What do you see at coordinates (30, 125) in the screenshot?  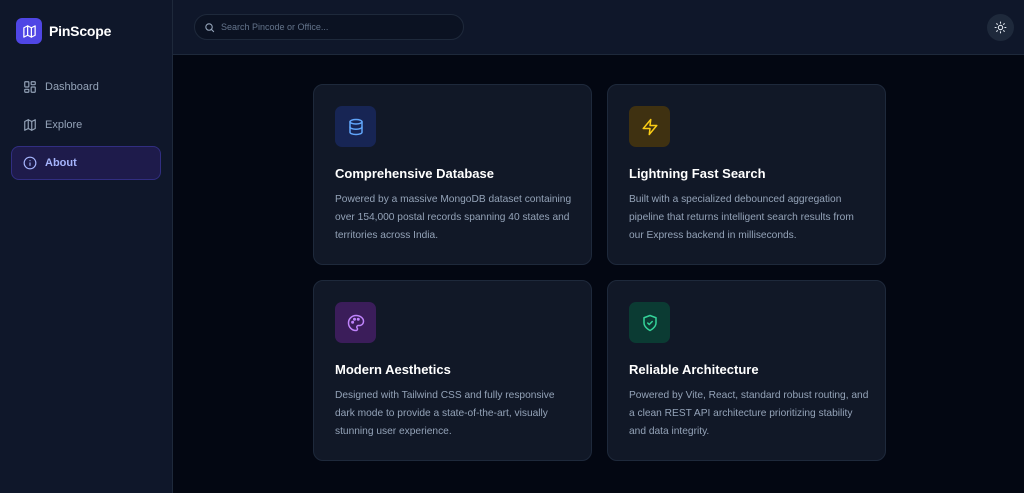 I see `map-icon` at bounding box center [30, 125].